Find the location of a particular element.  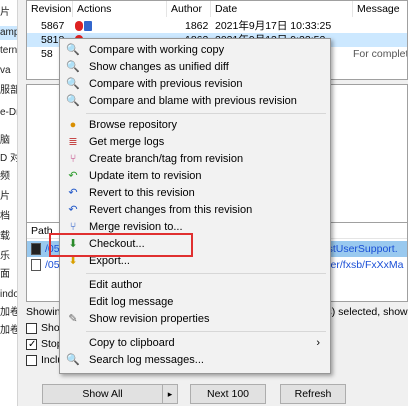

menu-item-revision-properties: ✎ Show revision properties is located at coordinates (195, 319).